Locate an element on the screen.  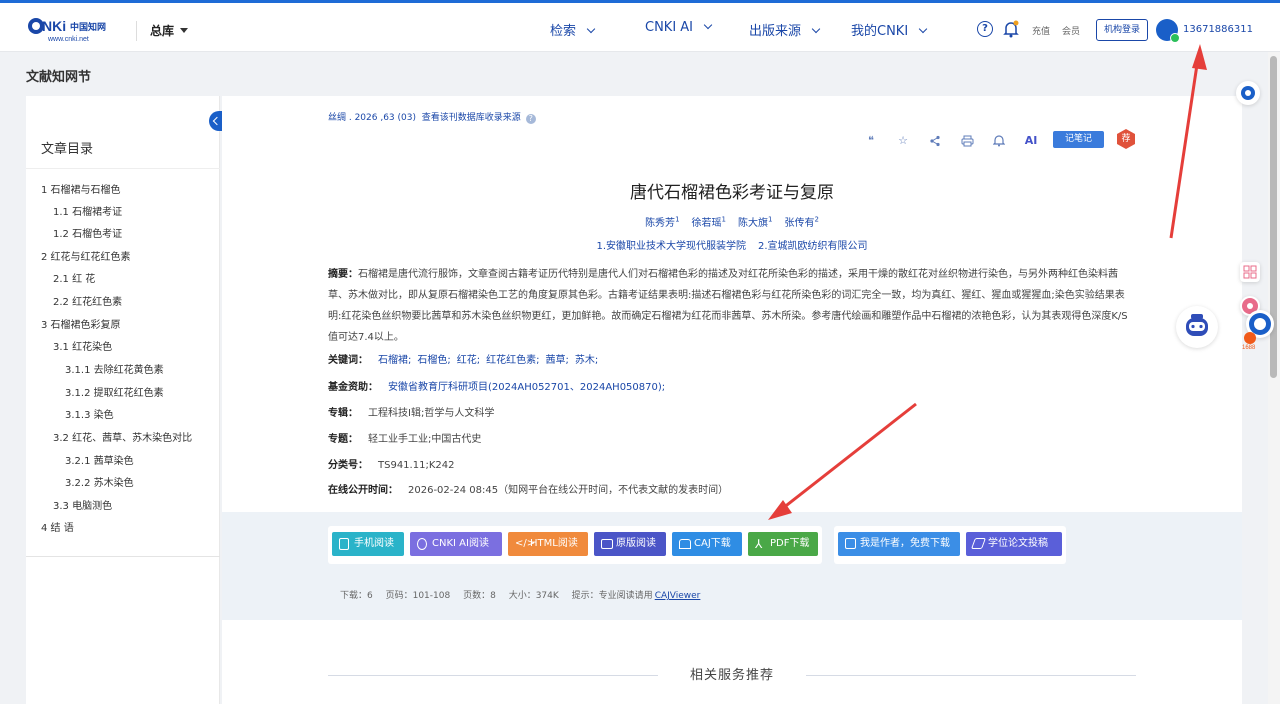
nav-cnki-ai: CNKI AI is located at coordinates (679, 27).